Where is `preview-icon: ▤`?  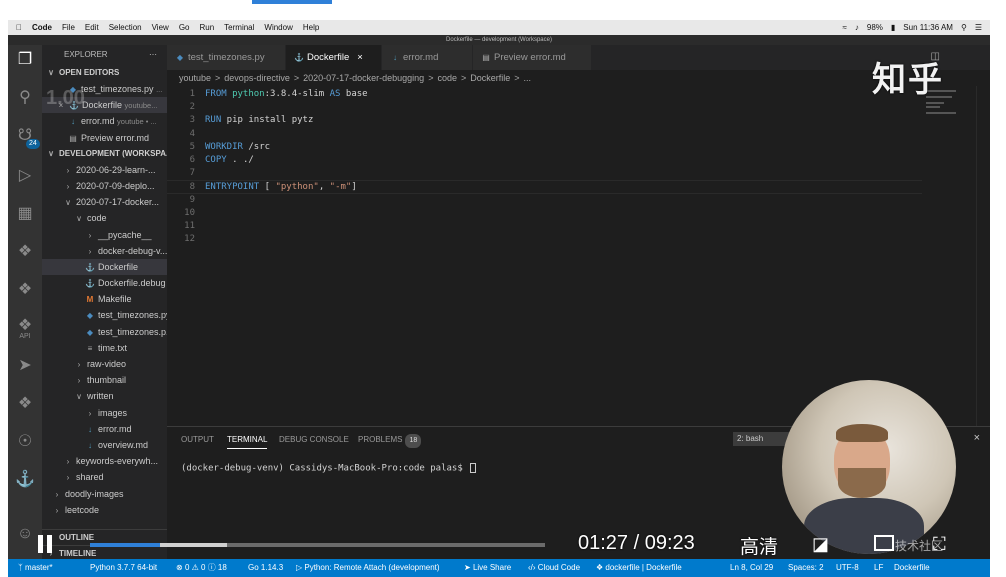
preview-icon: ▤ is located at coordinates (486, 57).